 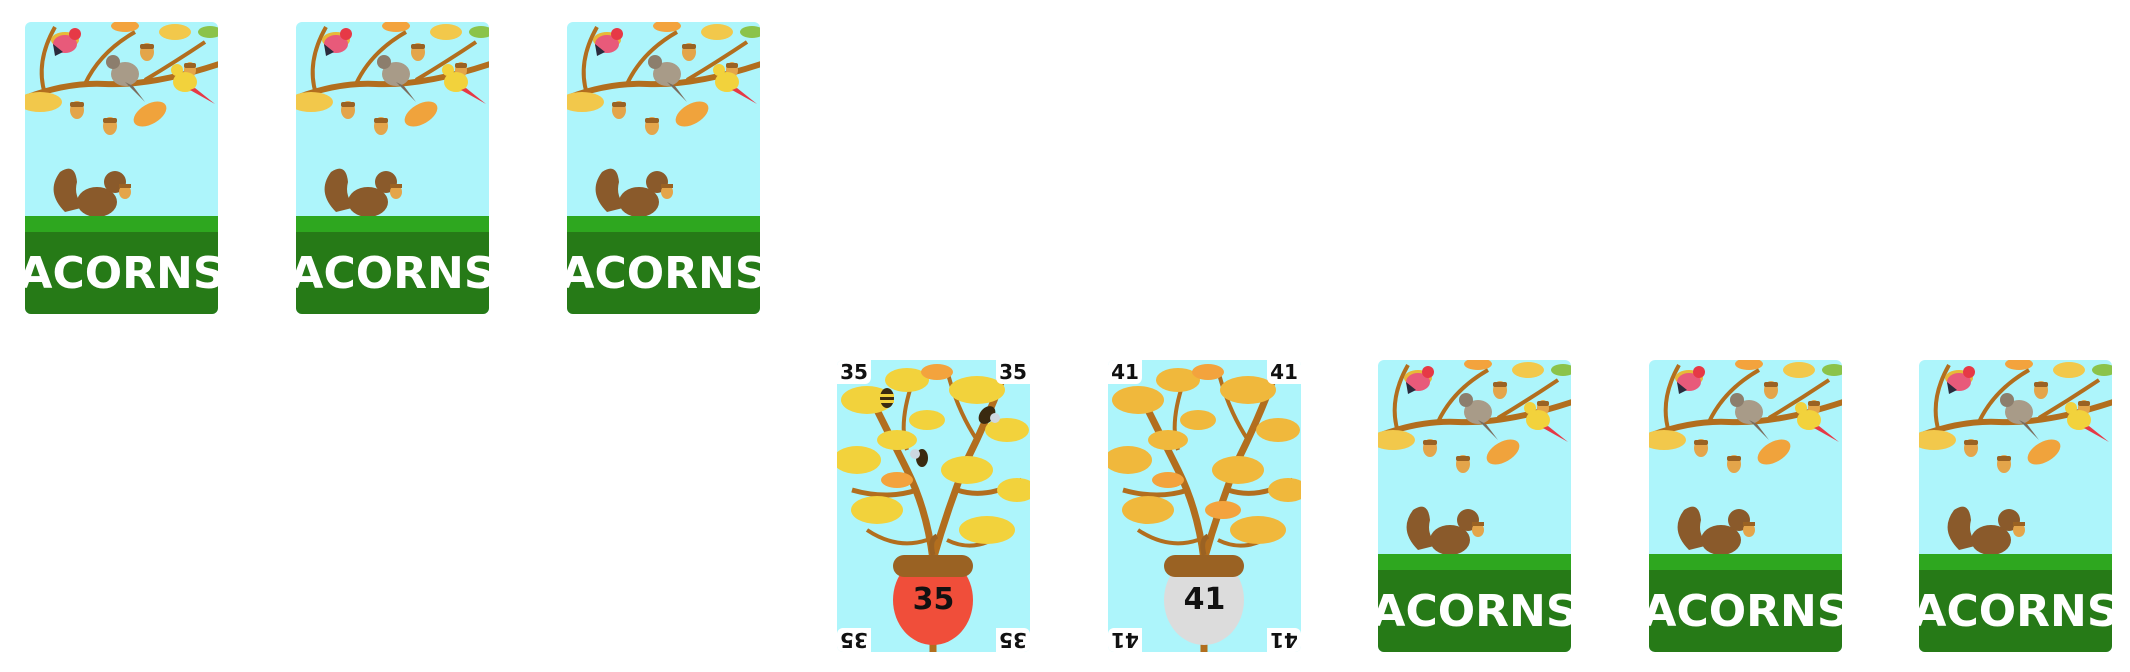 I want to click on card-value-top-left: 41, so click(x=1125, y=372).